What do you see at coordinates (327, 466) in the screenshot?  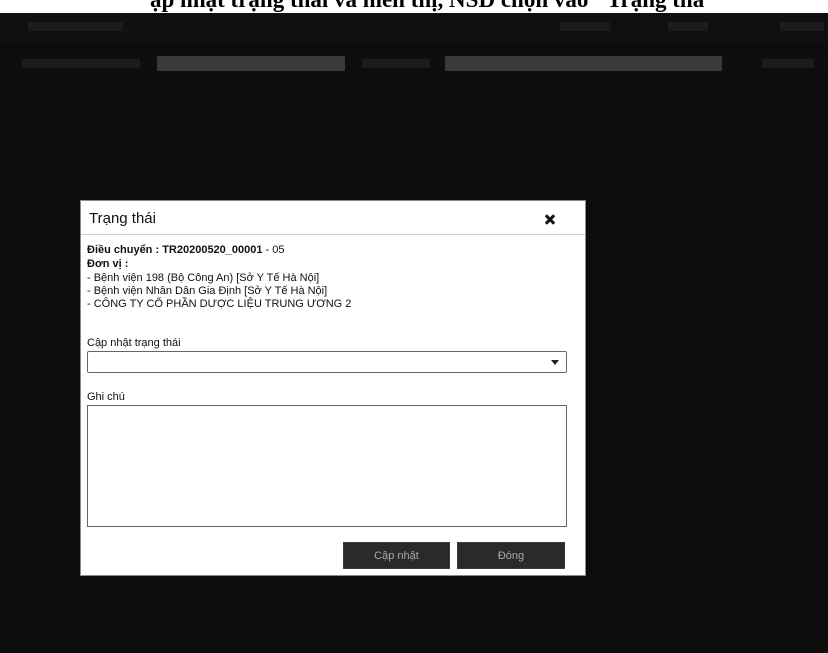 I see `note-textarea` at bounding box center [327, 466].